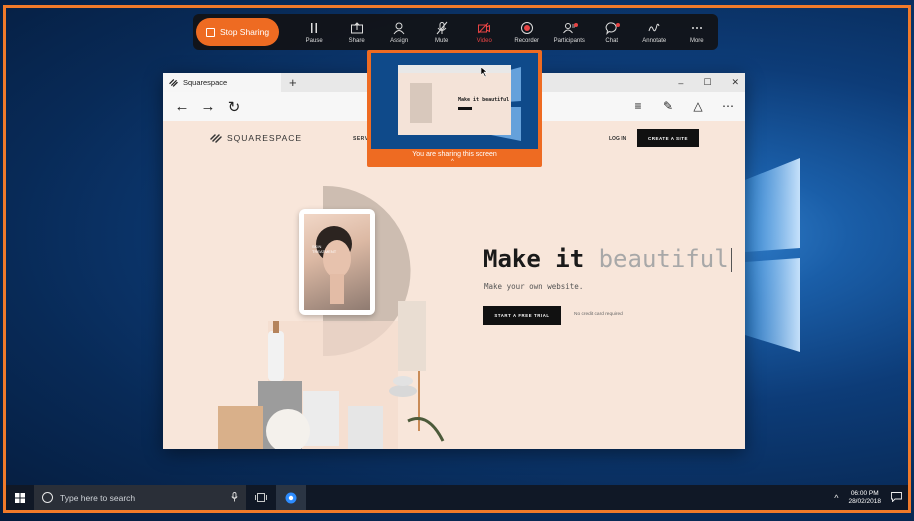  What do you see at coordinates (864, 501) in the screenshot?
I see `clock-date: 28/02/2018` at bounding box center [864, 501].